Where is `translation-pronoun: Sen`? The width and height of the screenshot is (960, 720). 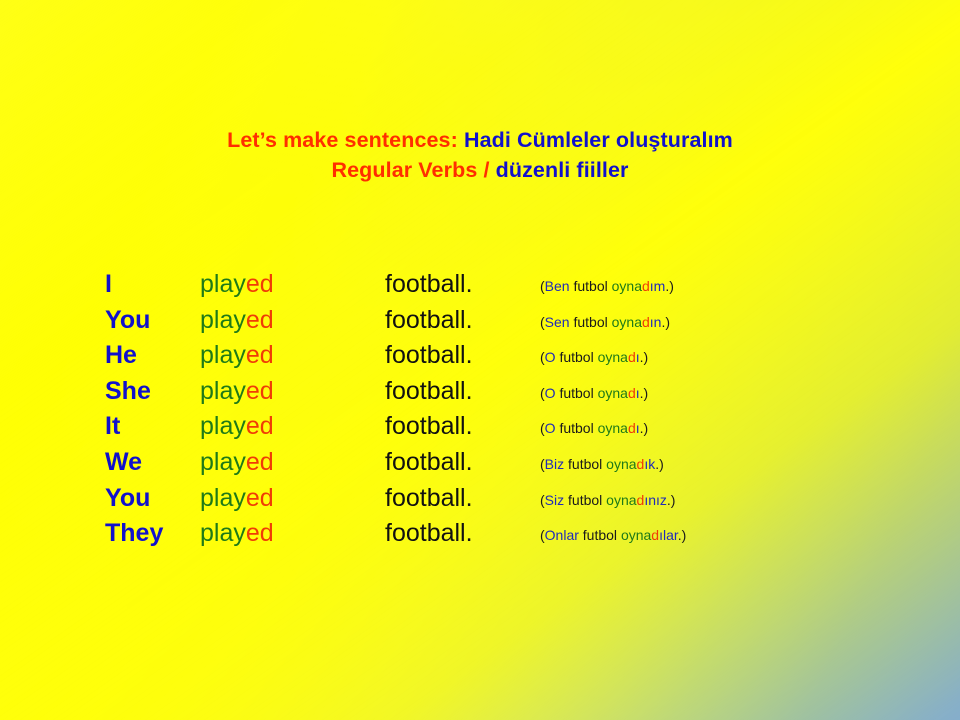 translation-pronoun: Sen is located at coordinates (557, 321).